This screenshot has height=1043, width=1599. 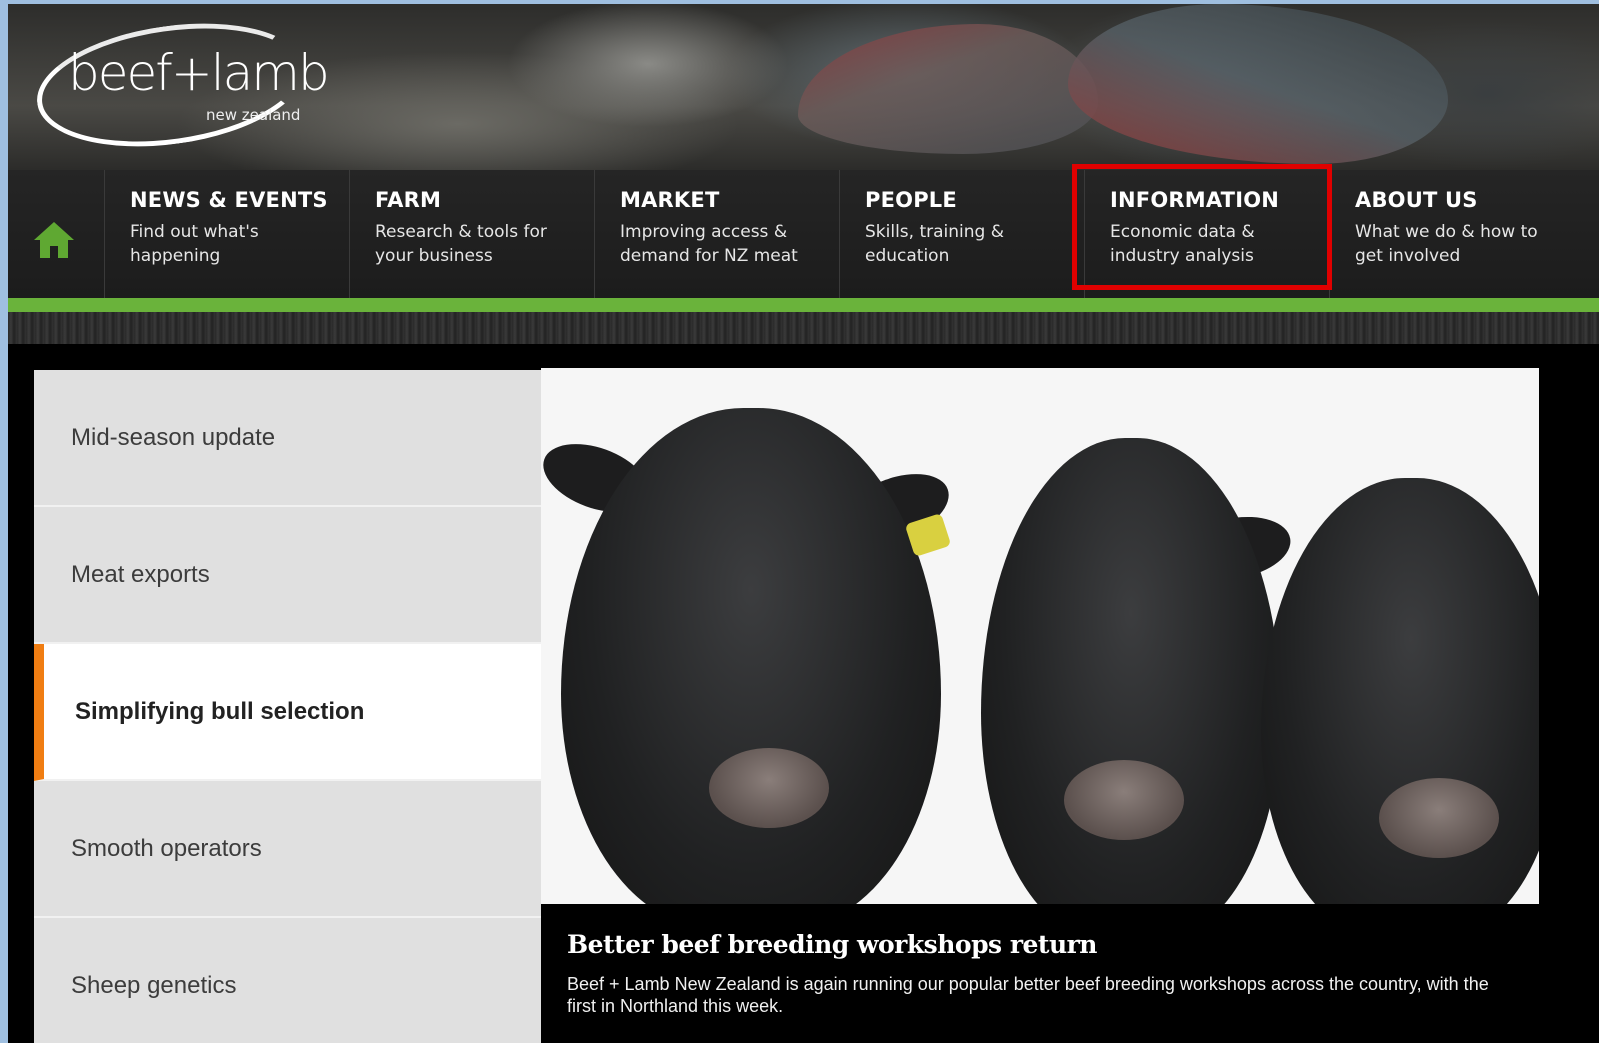 What do you see at coordinates (199, 73) in the screenshot?
I see `logo-wordmark: beef+lamb` at bounding box center [199, 73].